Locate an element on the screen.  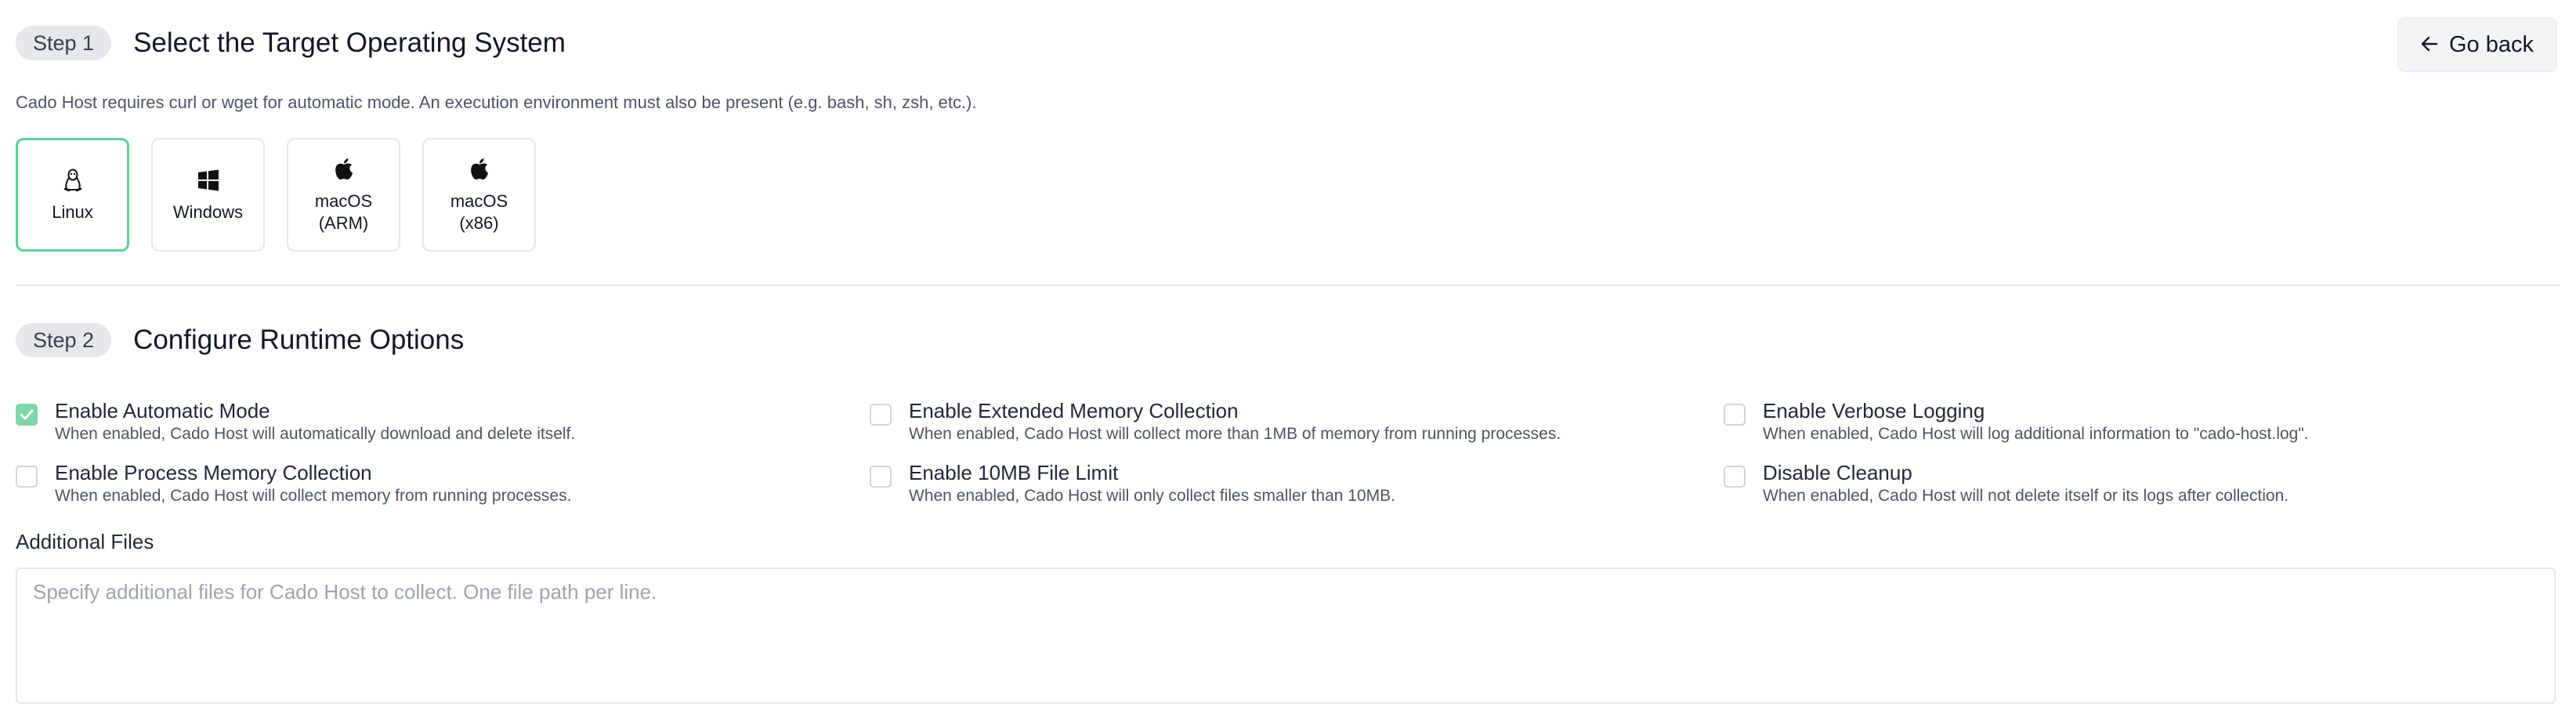
checkbox-extended-memory is located at coordinates (881, 415).